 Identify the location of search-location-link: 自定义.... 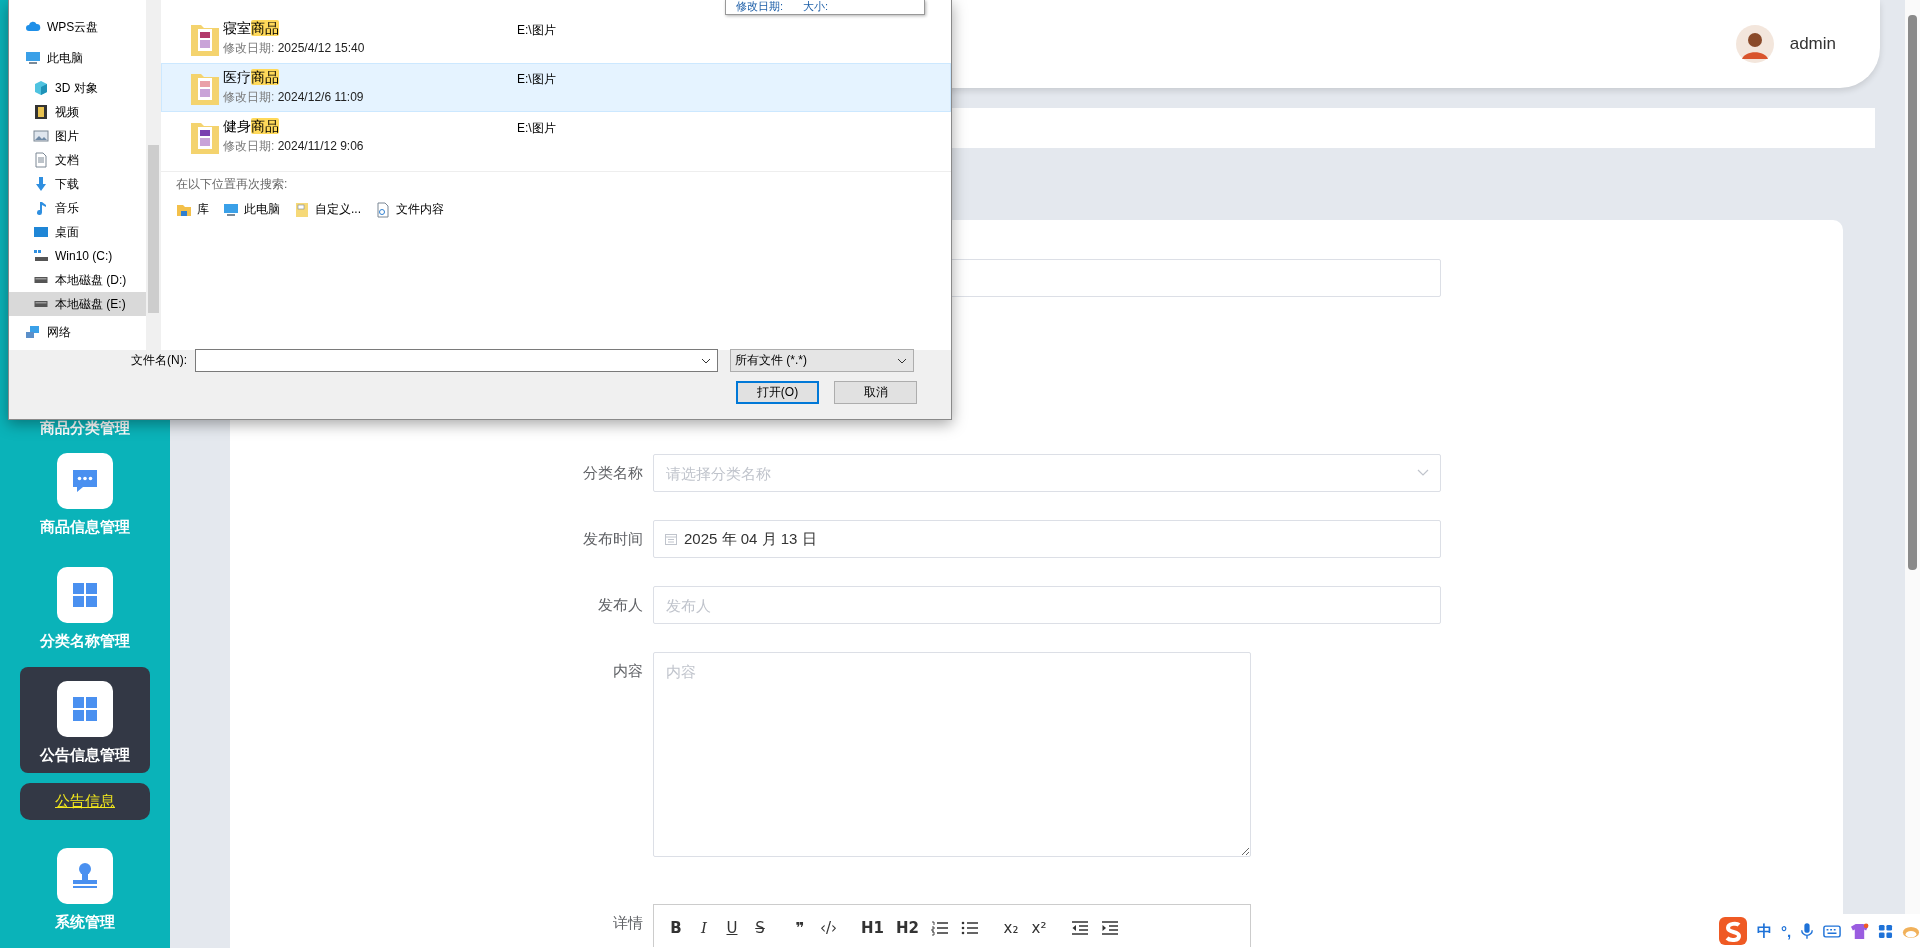
(327, 209).